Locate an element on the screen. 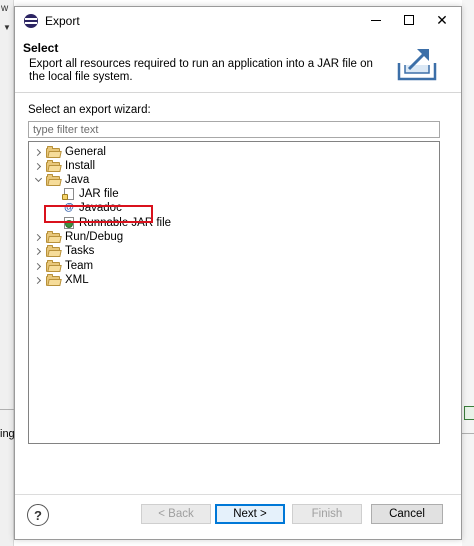  button-bar-divider is located at coordinates (238, 494).